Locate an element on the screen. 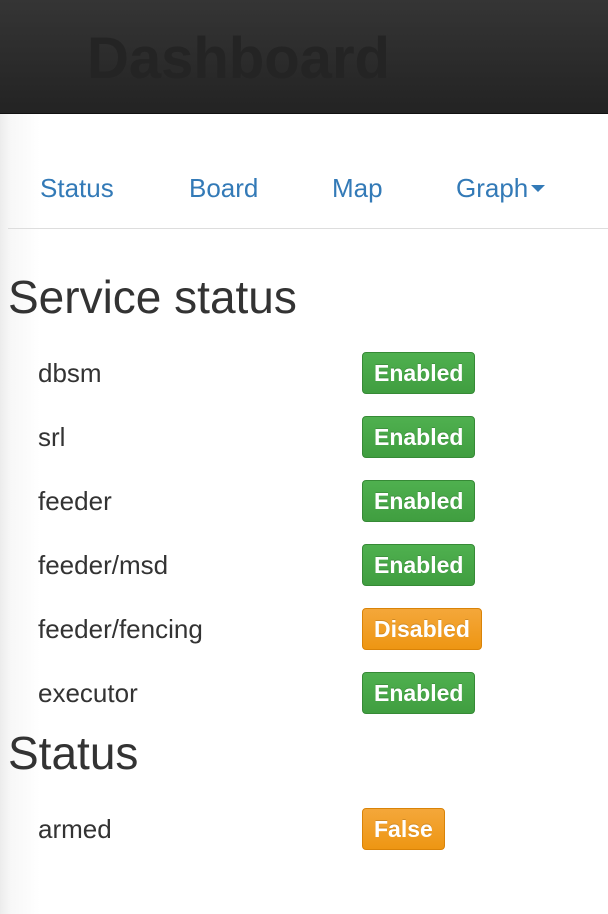  service-name: dbsm is located at coordinates (70, 373).